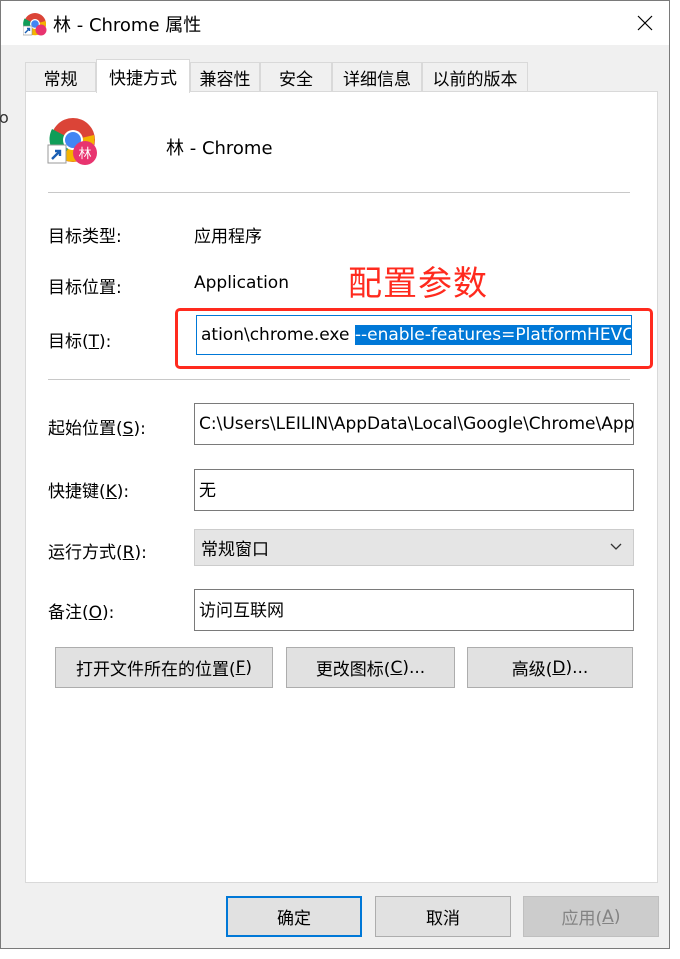  Describe the element at coordinates (94, 342) in the screenshot. I see `access-key: T` at that location.